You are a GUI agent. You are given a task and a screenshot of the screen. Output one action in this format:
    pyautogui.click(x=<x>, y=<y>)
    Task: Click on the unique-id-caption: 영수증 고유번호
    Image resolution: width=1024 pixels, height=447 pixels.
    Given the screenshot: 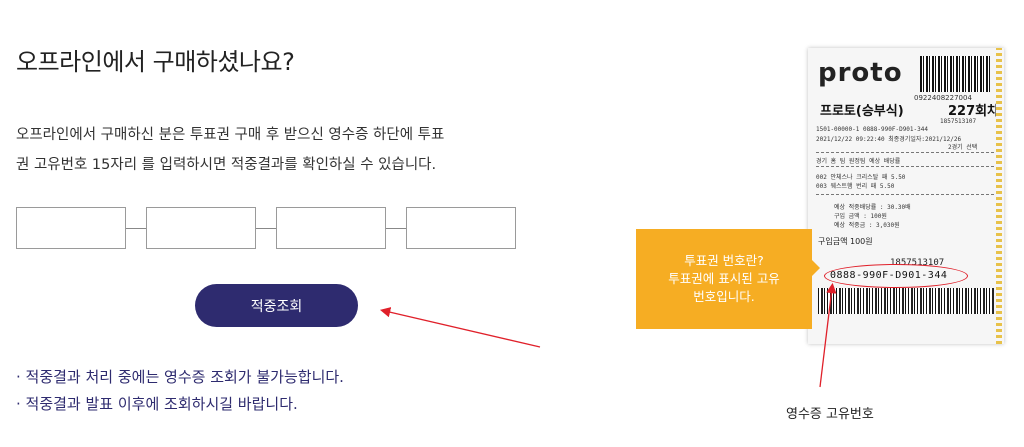 What is the action you would take?
    pyautogui.click(x=830, y=414)
    